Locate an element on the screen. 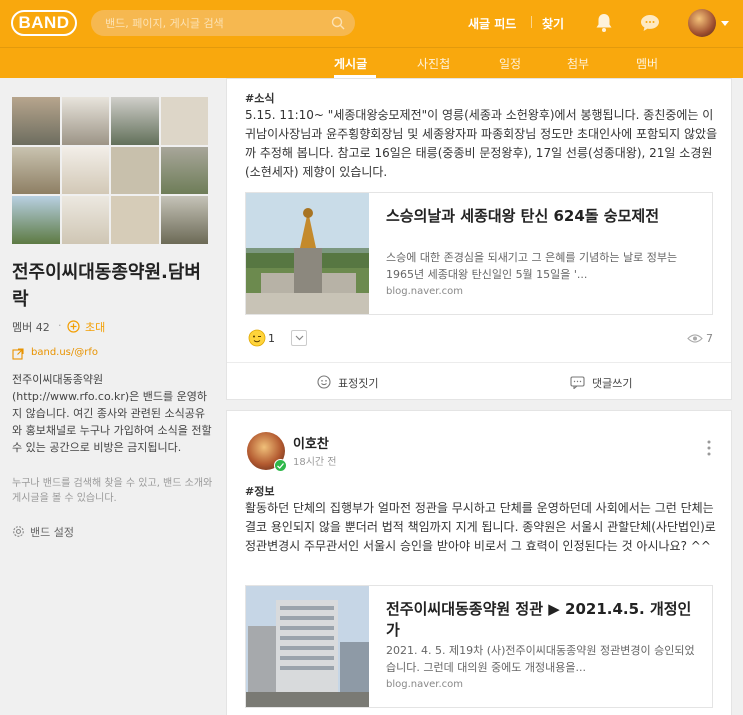  tab-posts: 게시글 is located at coordinates (350, 63).